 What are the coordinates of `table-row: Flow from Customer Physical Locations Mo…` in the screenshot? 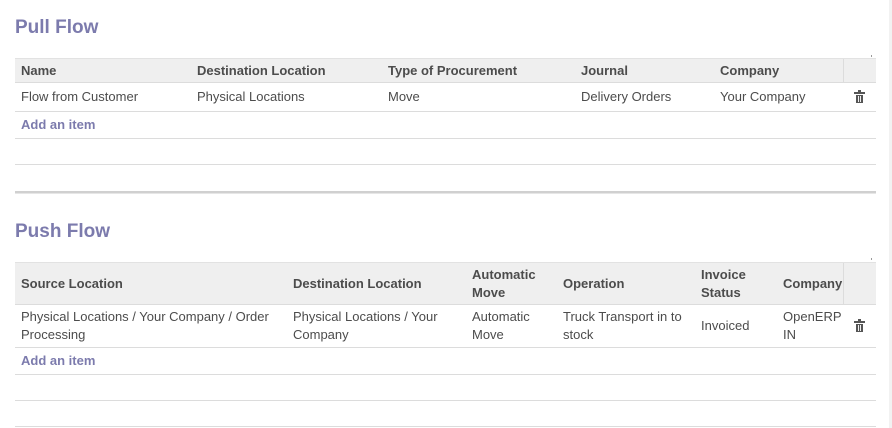 It's located at (445, 97).